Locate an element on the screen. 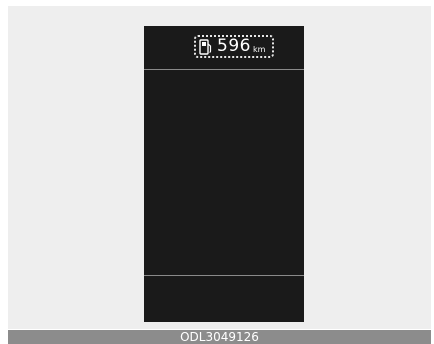 The width and height of the screenshot is (434, 344). range-value: 596 is located at coordinates (234, 46).